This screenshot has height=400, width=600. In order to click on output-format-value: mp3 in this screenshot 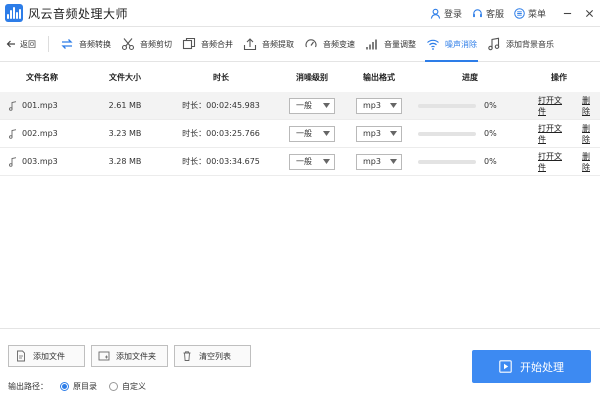, I will do `click(372, 105)`.